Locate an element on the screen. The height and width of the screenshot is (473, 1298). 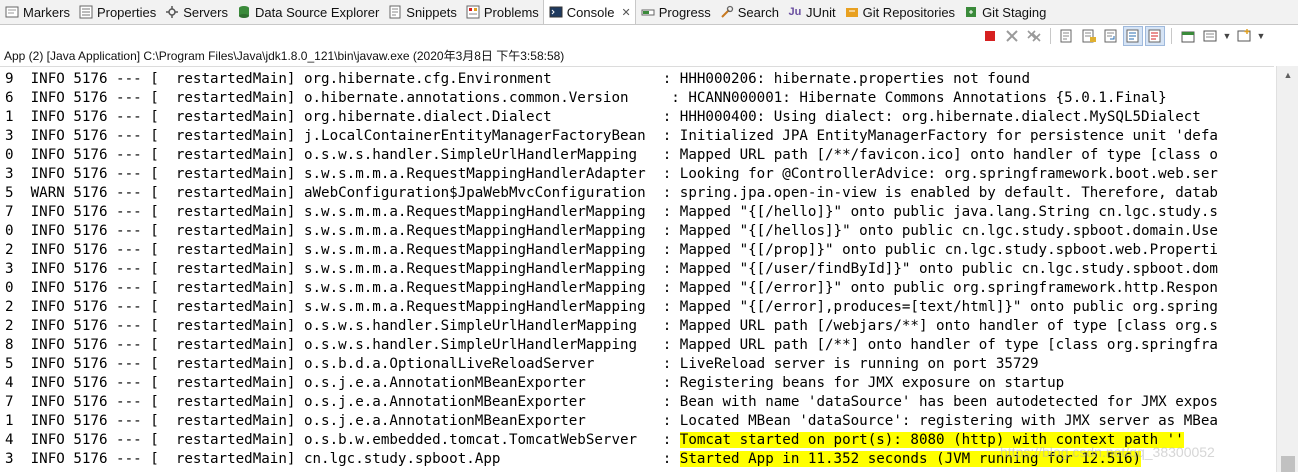
close-icon: ✕ is located at coordinates (626, 12).